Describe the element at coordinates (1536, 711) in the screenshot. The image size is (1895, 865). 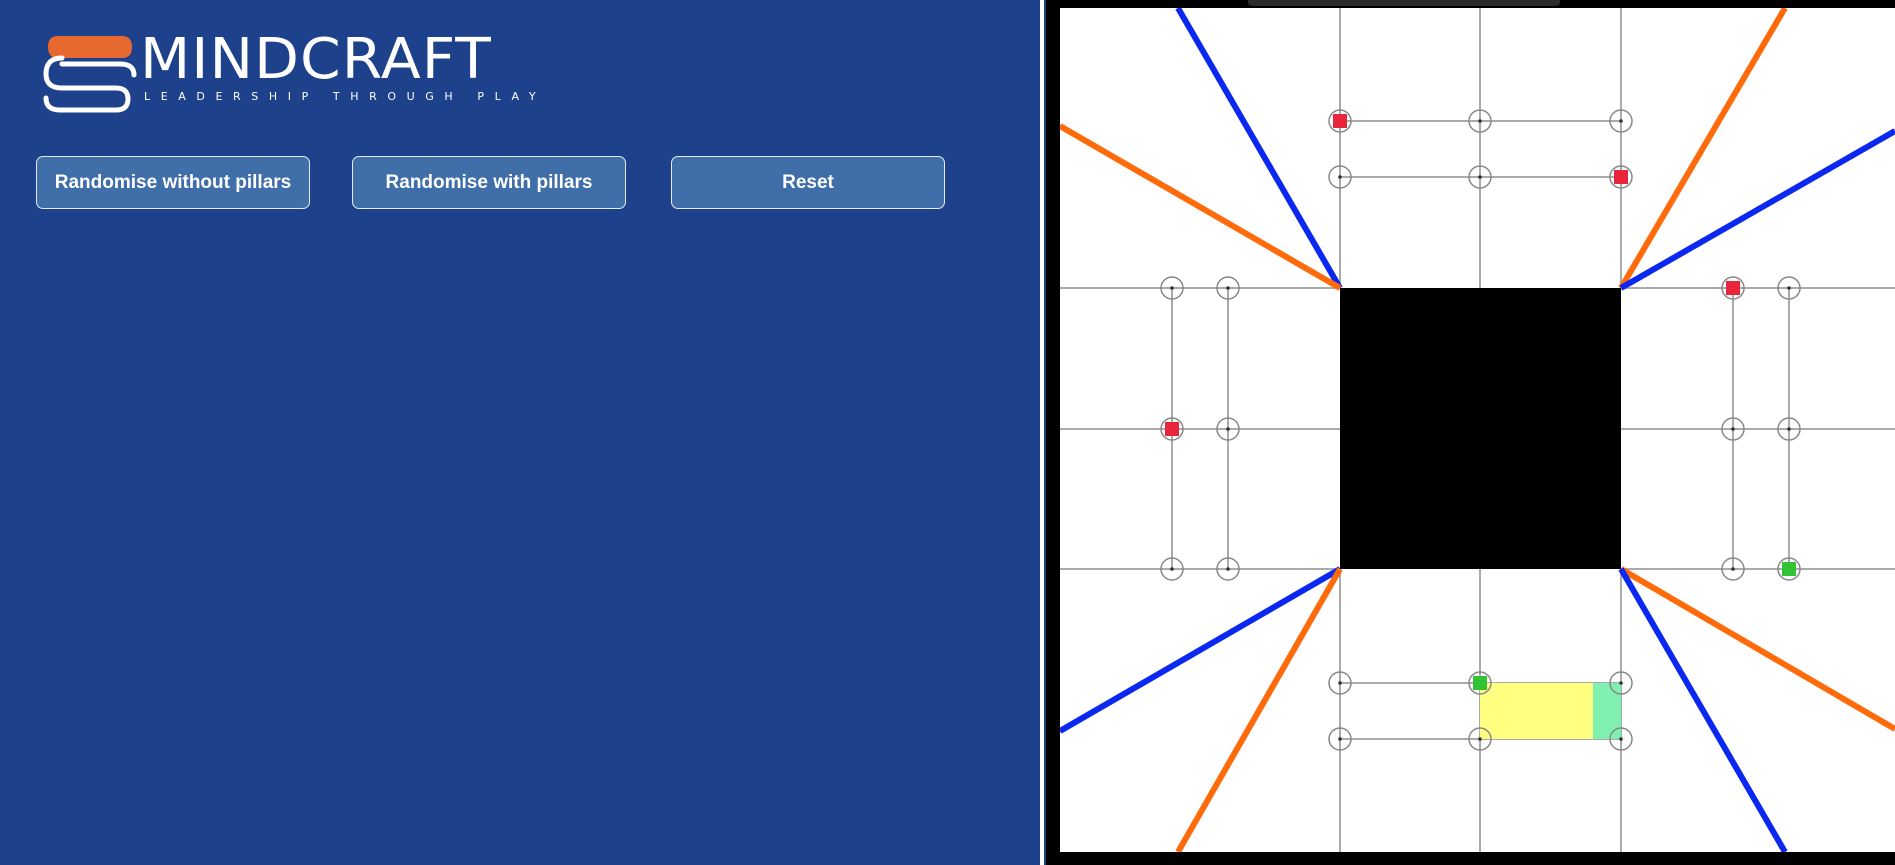
I see `selected-slot-highlight` at that location.